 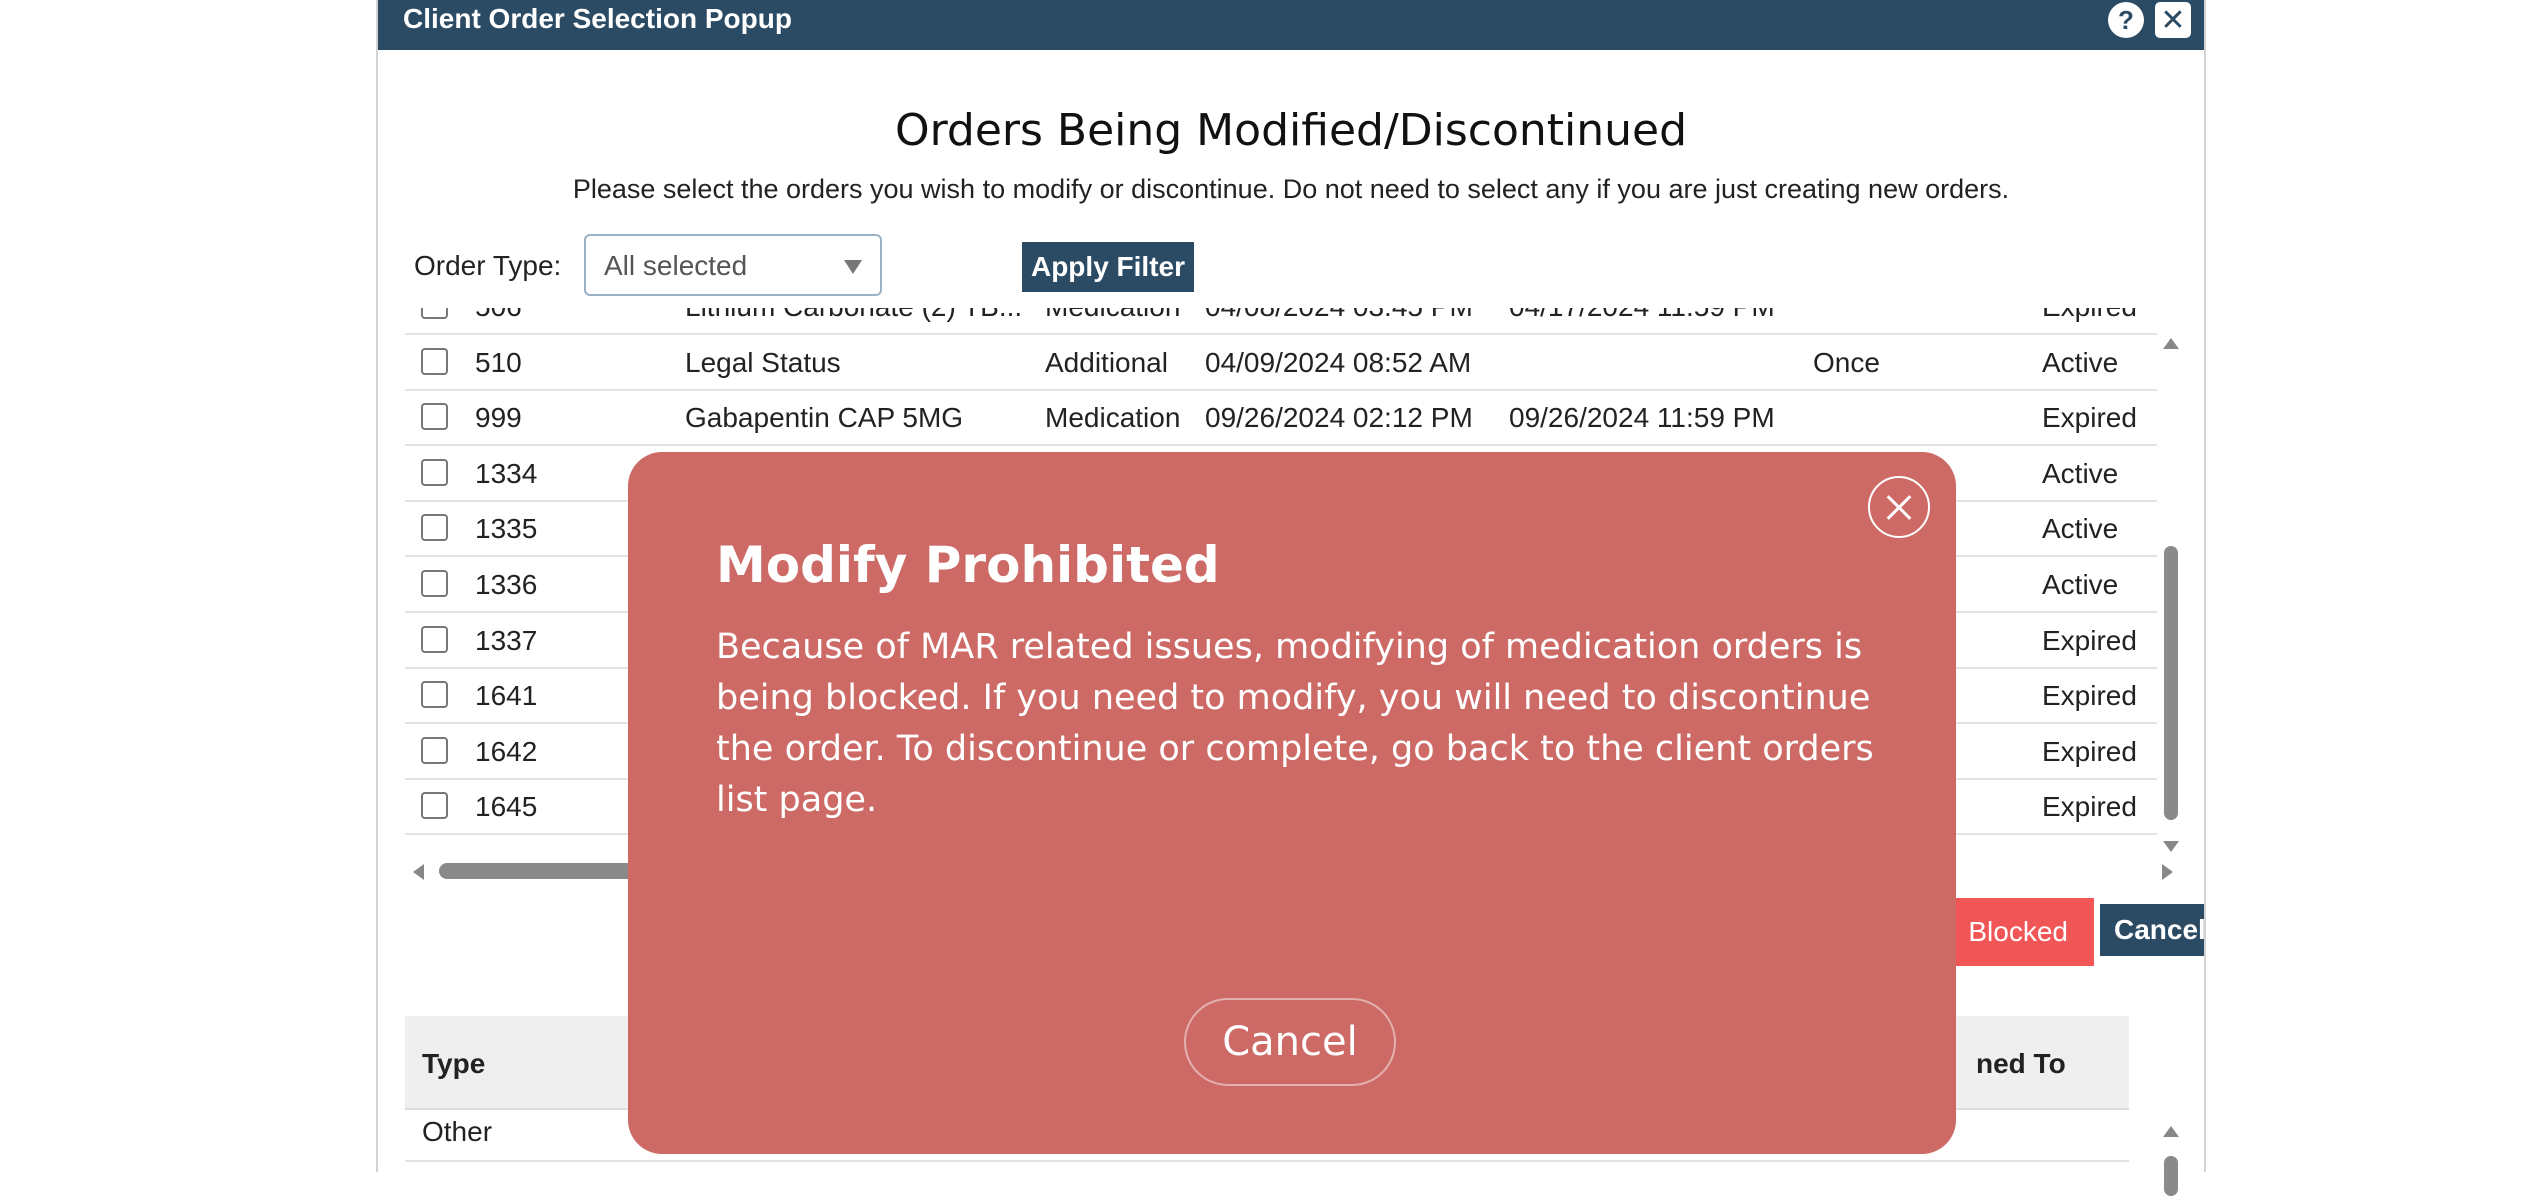 I want to click on cancel-button: Cancel, so click(x=2152, y=930).